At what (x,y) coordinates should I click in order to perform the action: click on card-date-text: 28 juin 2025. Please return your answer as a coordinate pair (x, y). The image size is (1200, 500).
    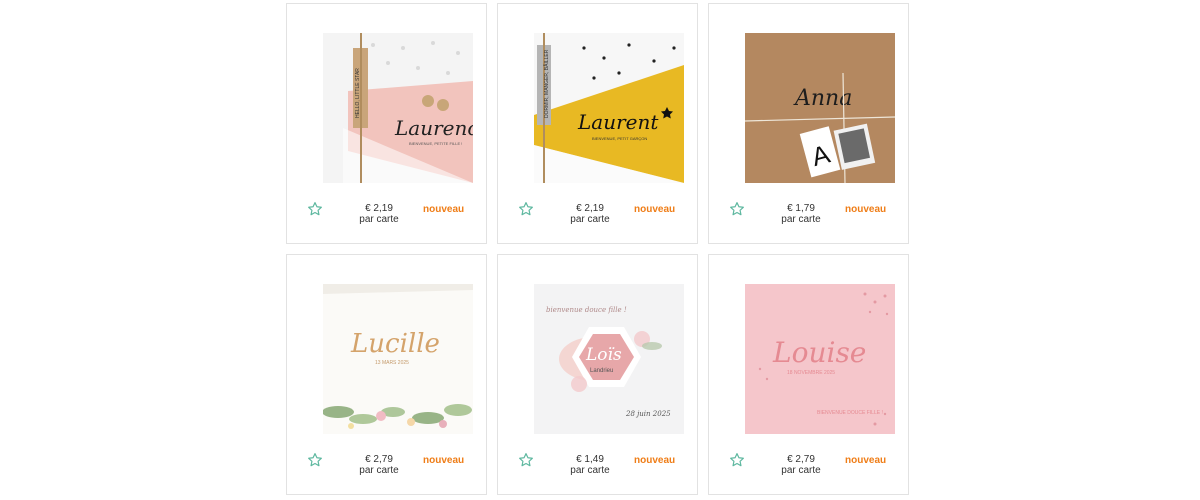
    Looking at the image, I should click on (648, 414).